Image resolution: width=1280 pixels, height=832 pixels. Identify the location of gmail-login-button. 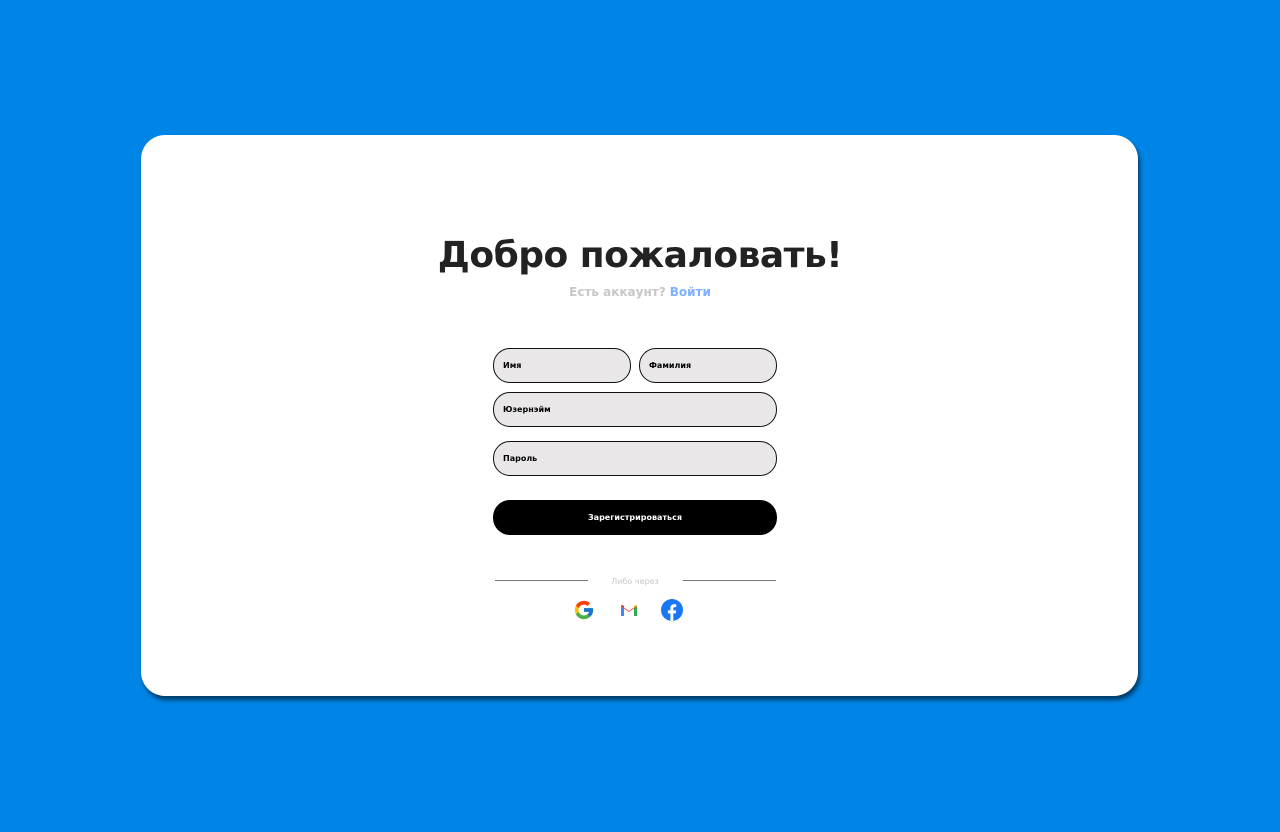
(629, 610).